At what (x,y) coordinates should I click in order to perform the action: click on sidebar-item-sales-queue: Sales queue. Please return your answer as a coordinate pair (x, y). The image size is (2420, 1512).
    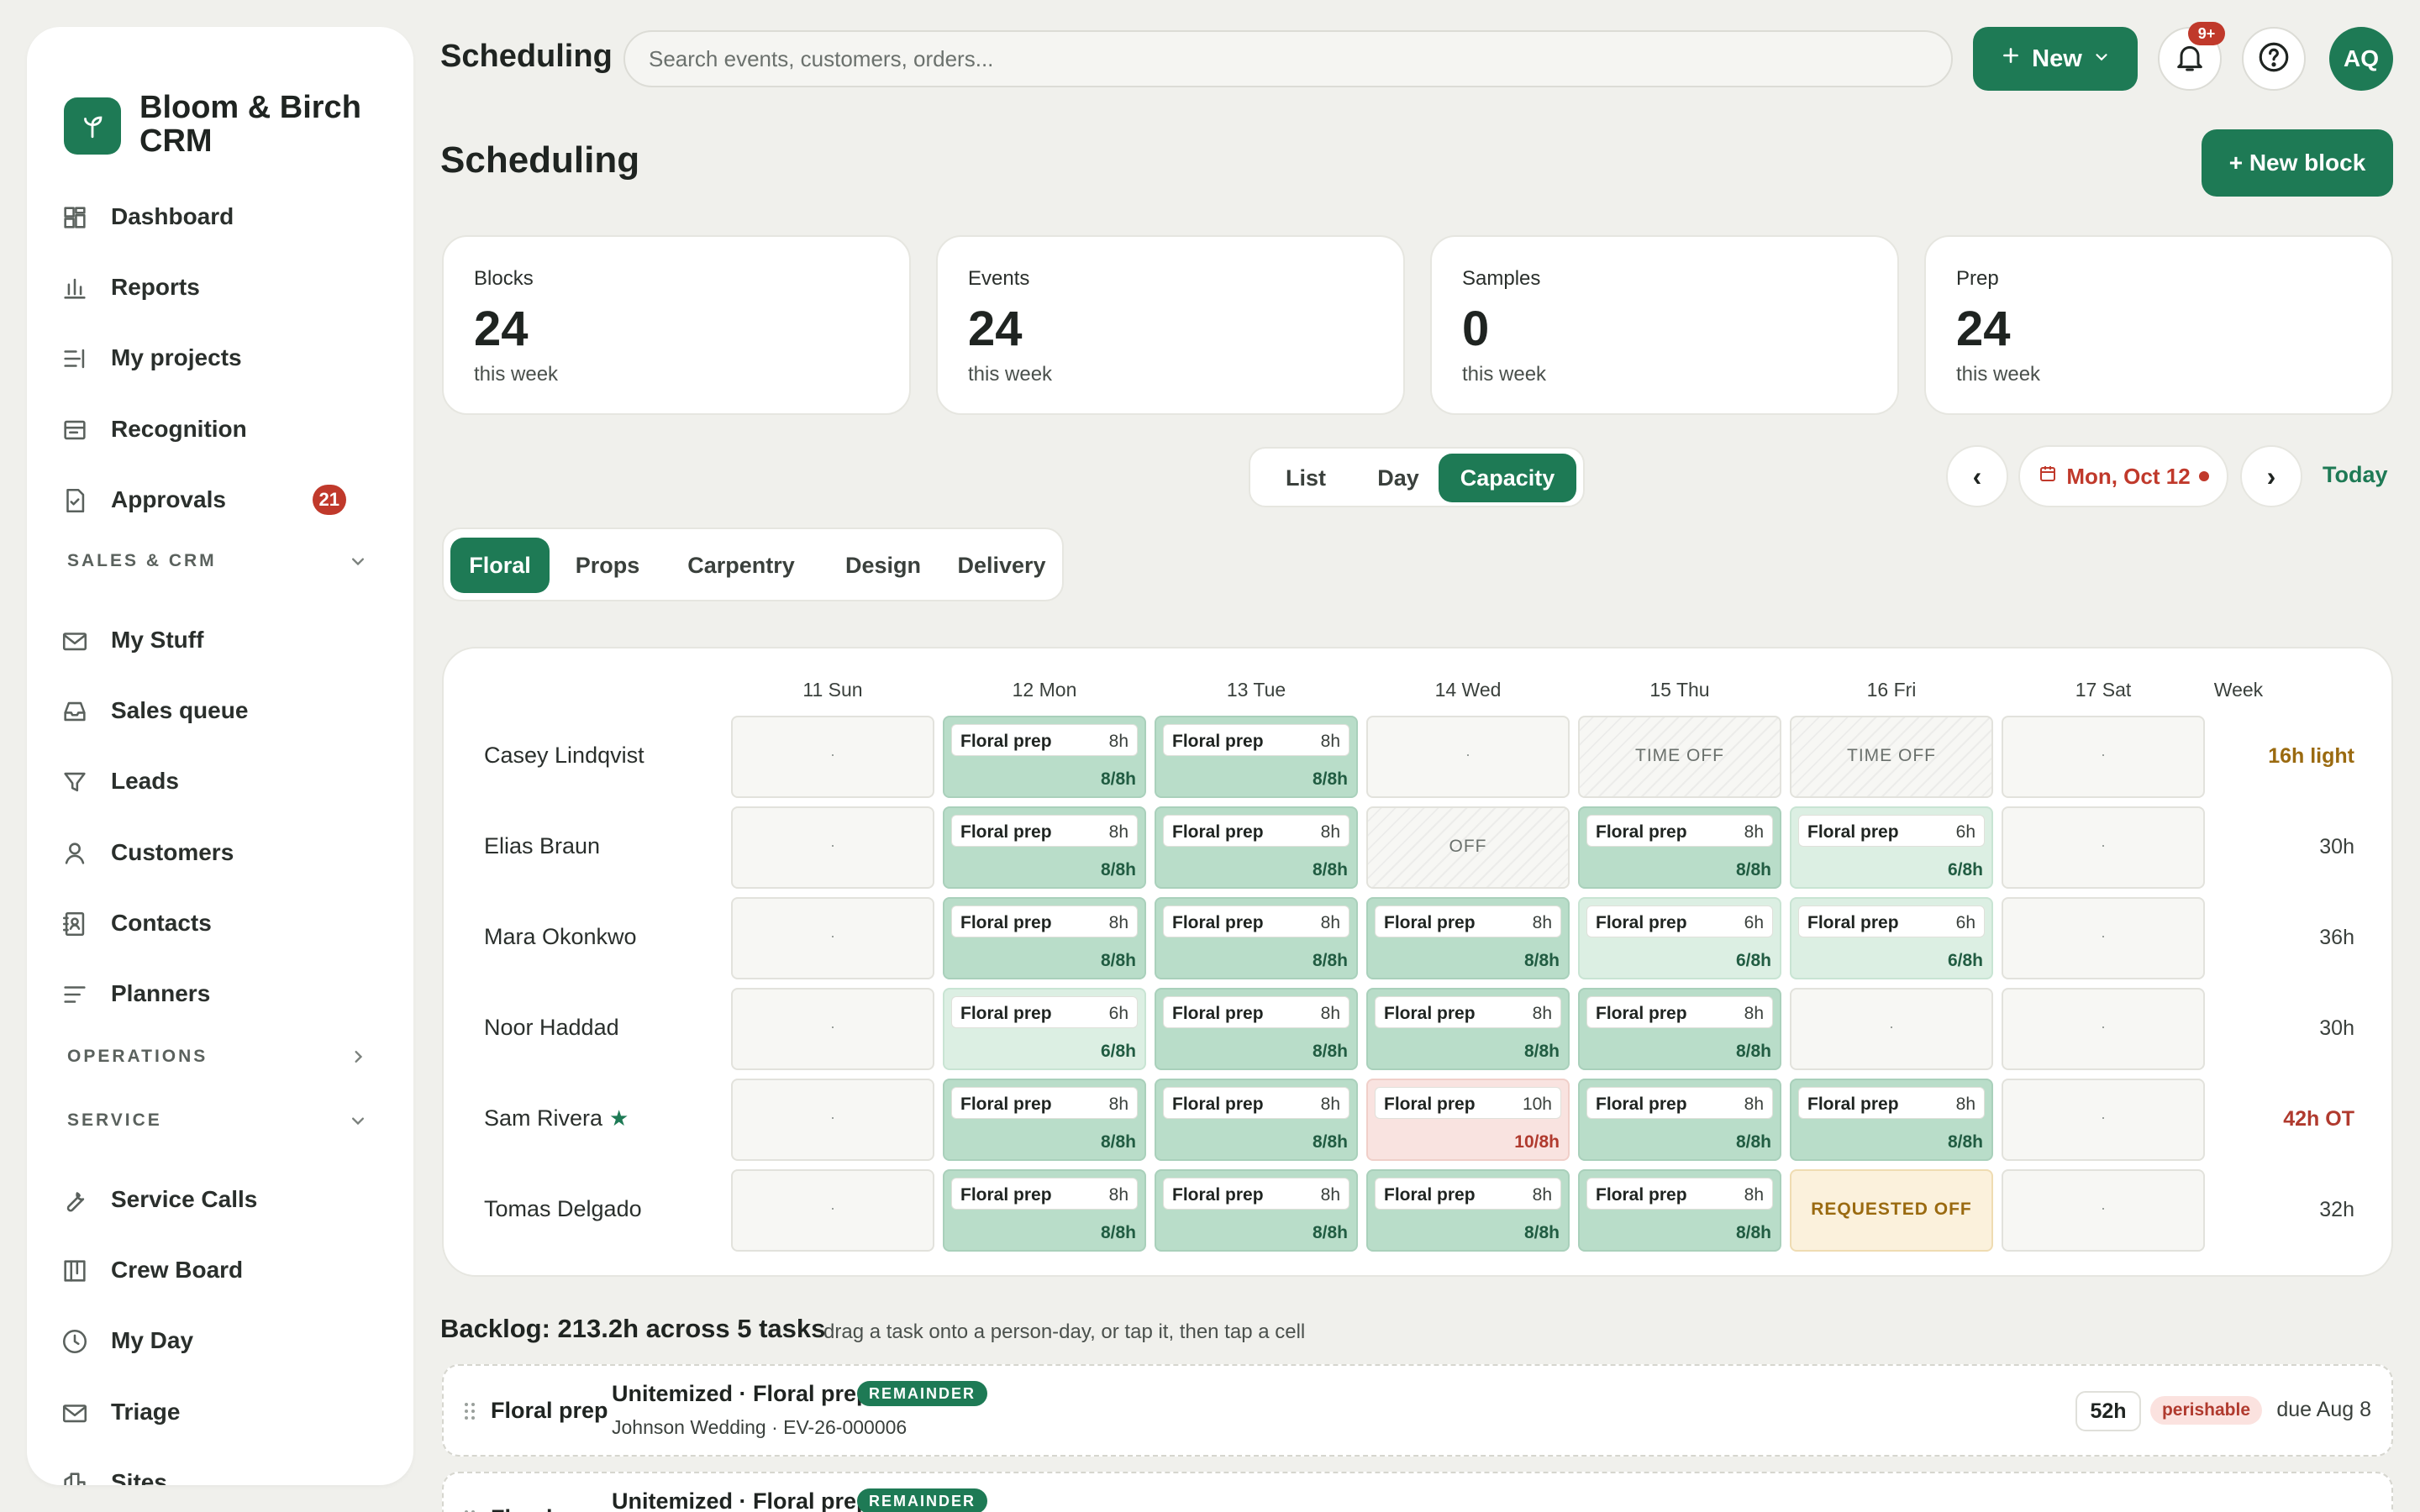
    Looking at the image, I should click on (195, 710).